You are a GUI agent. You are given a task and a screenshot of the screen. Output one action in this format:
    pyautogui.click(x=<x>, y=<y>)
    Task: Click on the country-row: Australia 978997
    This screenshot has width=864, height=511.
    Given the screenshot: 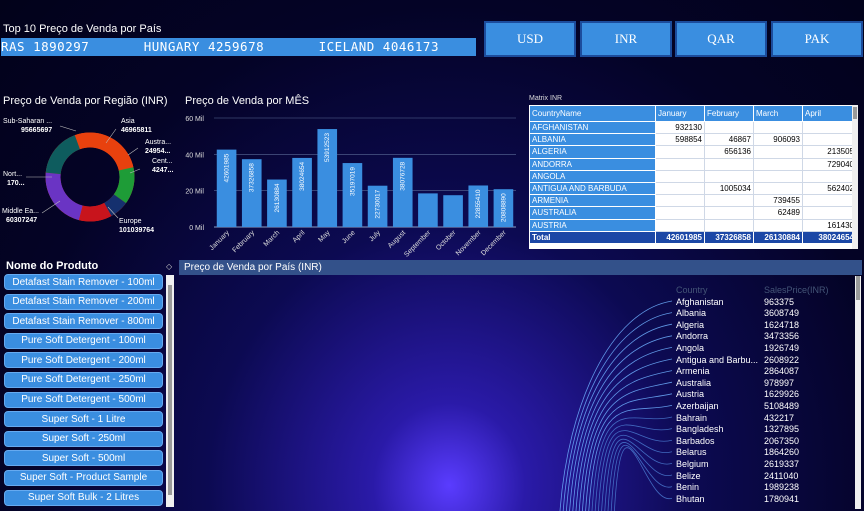 What is the action you would take?
    pyautogui.click(x=764, y=384)
    